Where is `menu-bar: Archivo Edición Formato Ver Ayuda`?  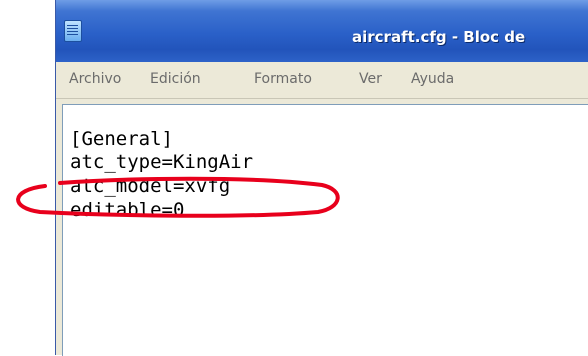 menu-bar: Archivo Edición Formato Ver Ayuda is located at coordinates (322, 80).